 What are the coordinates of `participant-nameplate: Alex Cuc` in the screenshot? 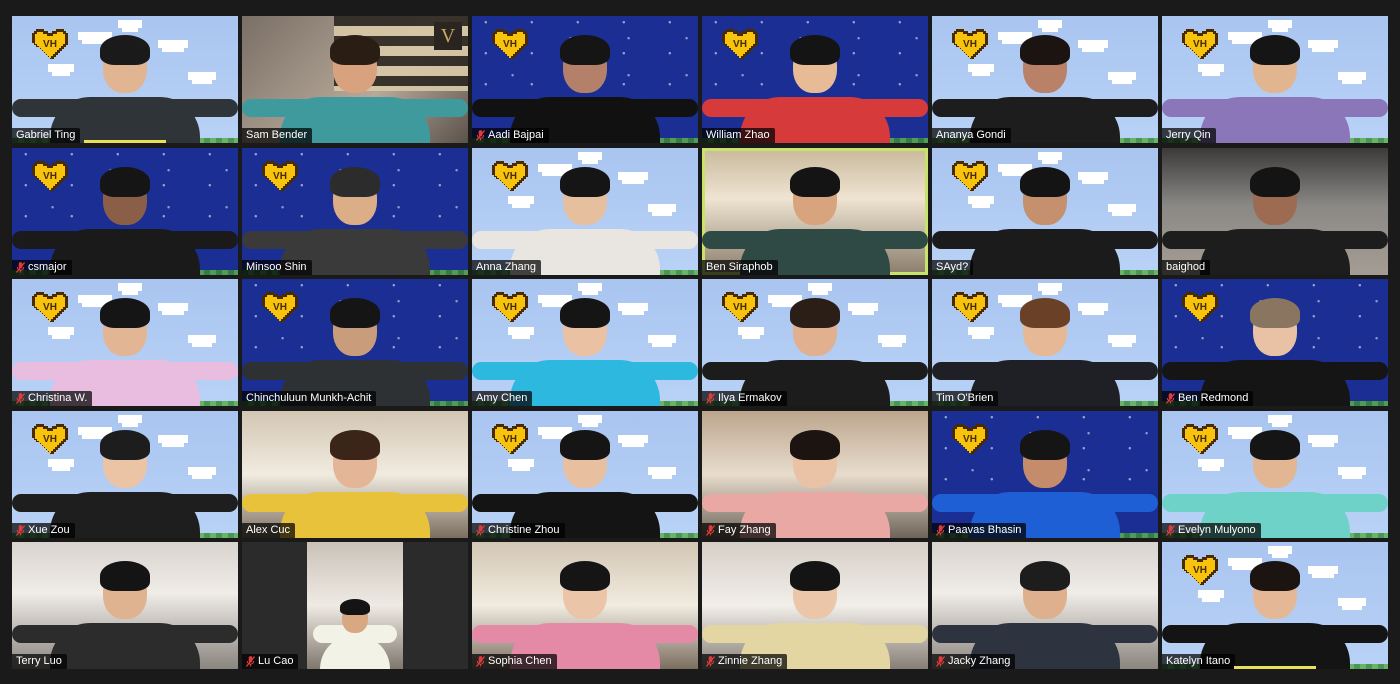 It's located at (269, 530).